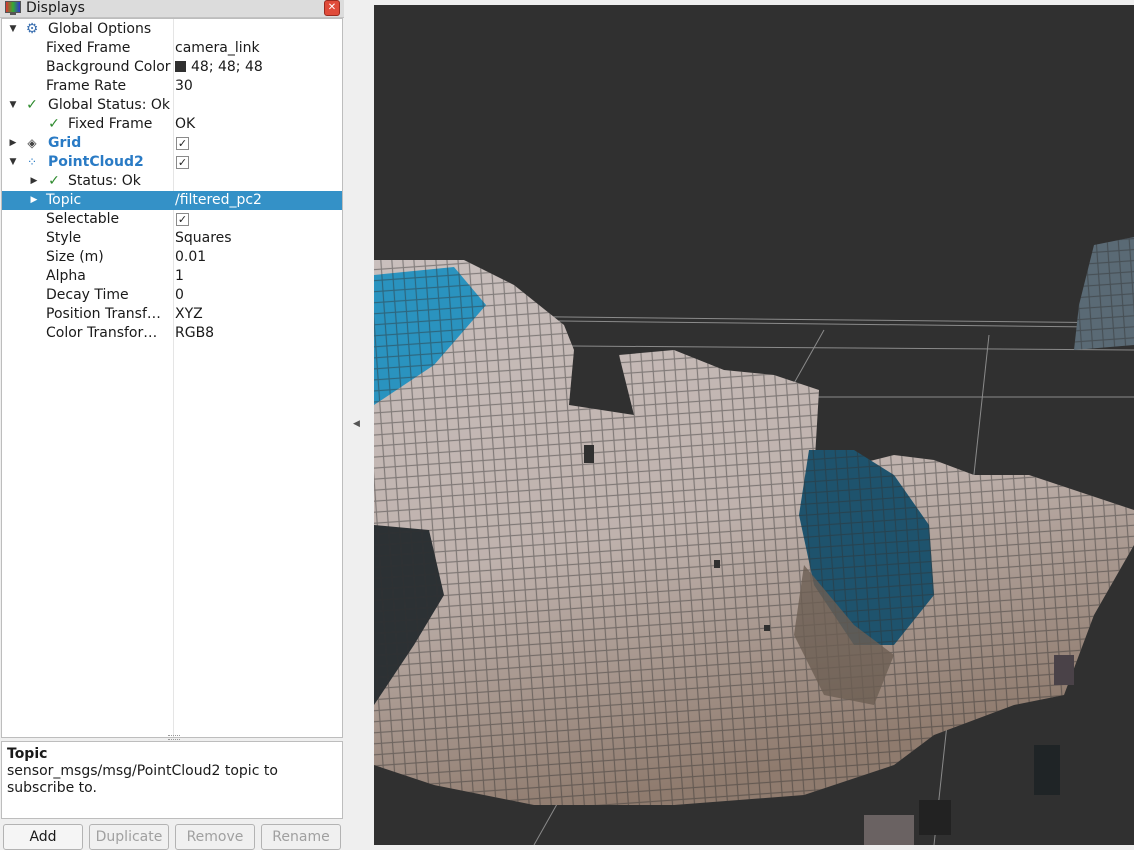 The height and width of the screenshot is (850, 1134). What do you see at coordinates (55, 8) in the screenshot?
I see `panel-title: Displays` at bounding box center [55, 8].